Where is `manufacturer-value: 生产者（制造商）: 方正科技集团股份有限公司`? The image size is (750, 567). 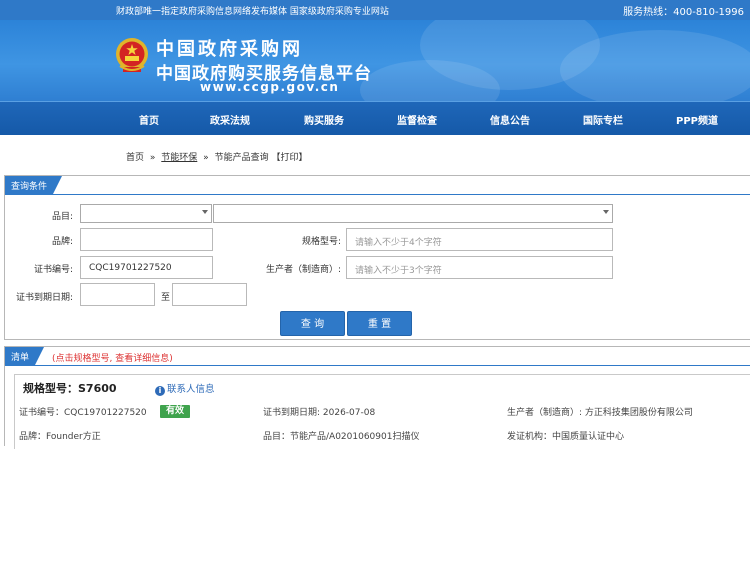 manufacturer-value: 生产者（制造商）: 方正科技集团股份有限公司 is located at coordinates (600, 413).